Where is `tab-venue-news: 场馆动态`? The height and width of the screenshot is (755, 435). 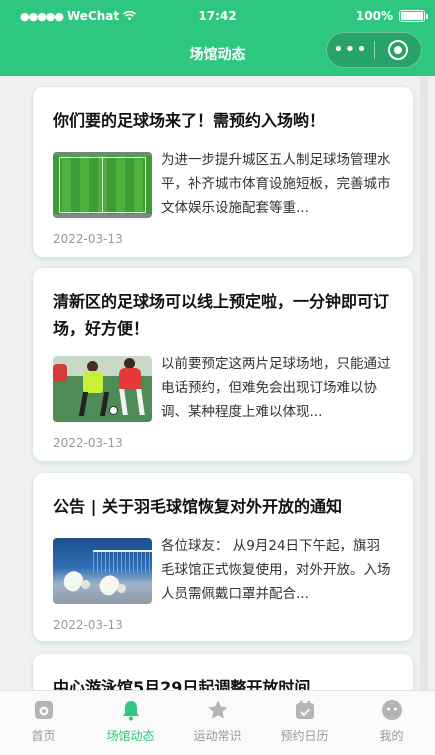 tab-venue-news: 场馆动态 is located at coordinates (130, 723).